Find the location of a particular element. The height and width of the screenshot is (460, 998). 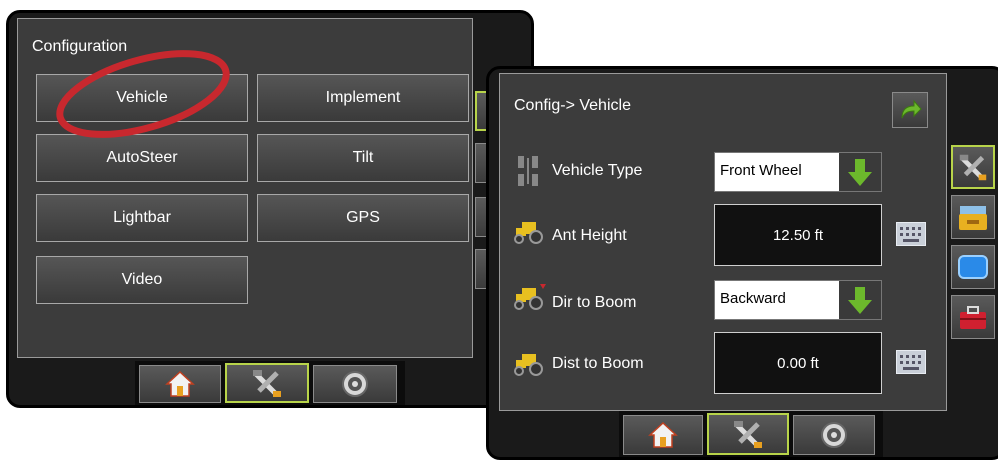

side-tab-display is located at coordinates (973, 267).